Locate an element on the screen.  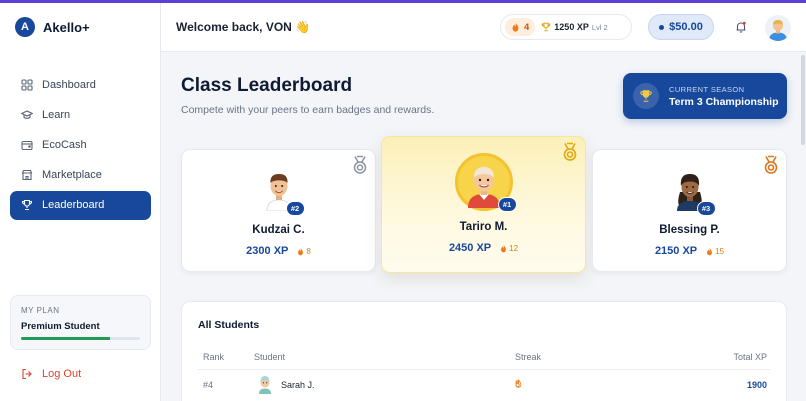
row-student-name: Sarah J. is located at coordinates (298, 385).